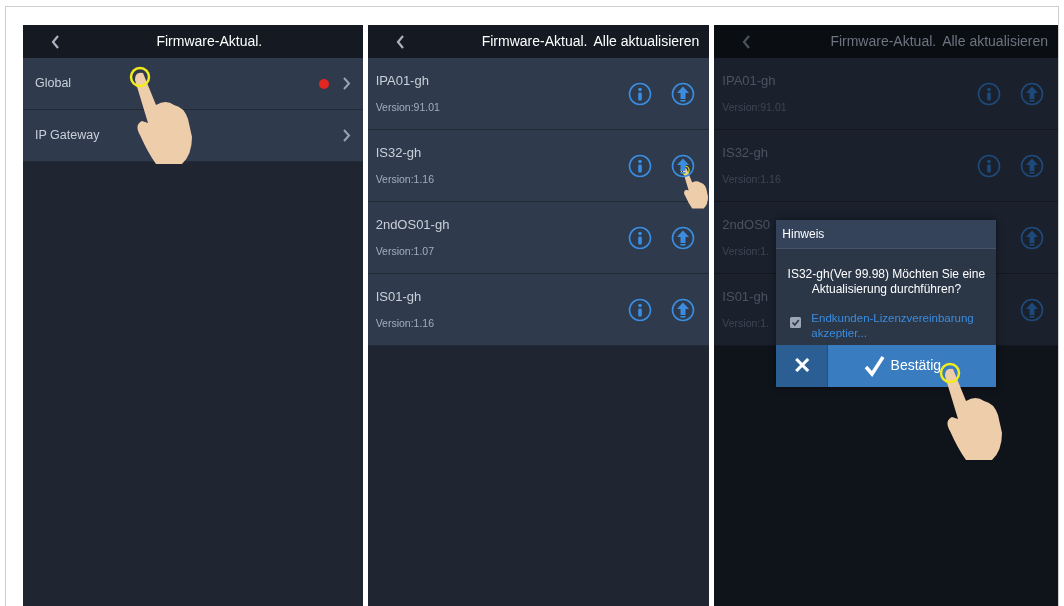 The width and height of the screenshot is (1064, 606). I want to click on device-version: Version:1.07, so click(405, 252).